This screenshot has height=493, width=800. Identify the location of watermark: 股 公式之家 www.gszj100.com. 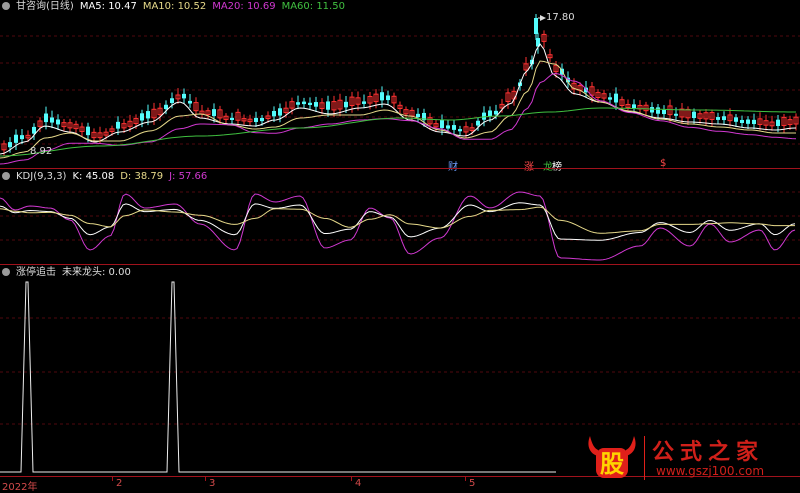
(681, 459).